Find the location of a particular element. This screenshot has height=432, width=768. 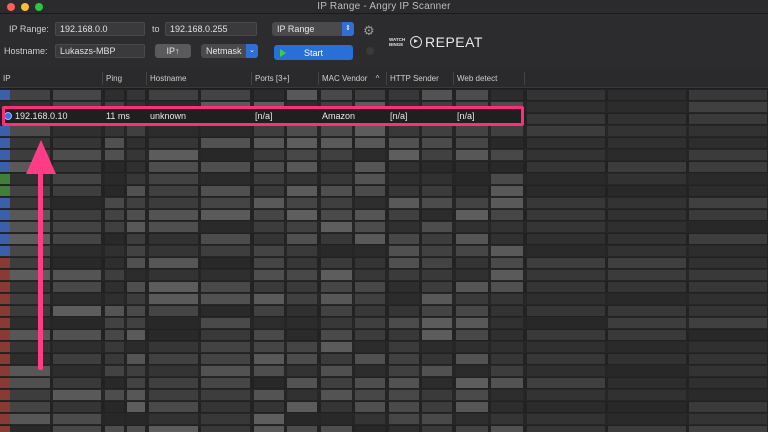

column-header-web-detect: Web detect is located at coordinates (475, 78).